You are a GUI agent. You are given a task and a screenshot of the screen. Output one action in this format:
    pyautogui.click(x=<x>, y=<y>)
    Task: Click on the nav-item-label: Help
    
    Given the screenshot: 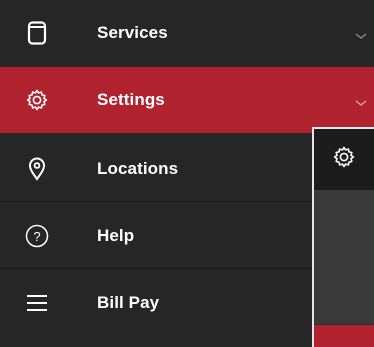 What is the action you would take?
    pyautogui.click(x=116, y=235)
    